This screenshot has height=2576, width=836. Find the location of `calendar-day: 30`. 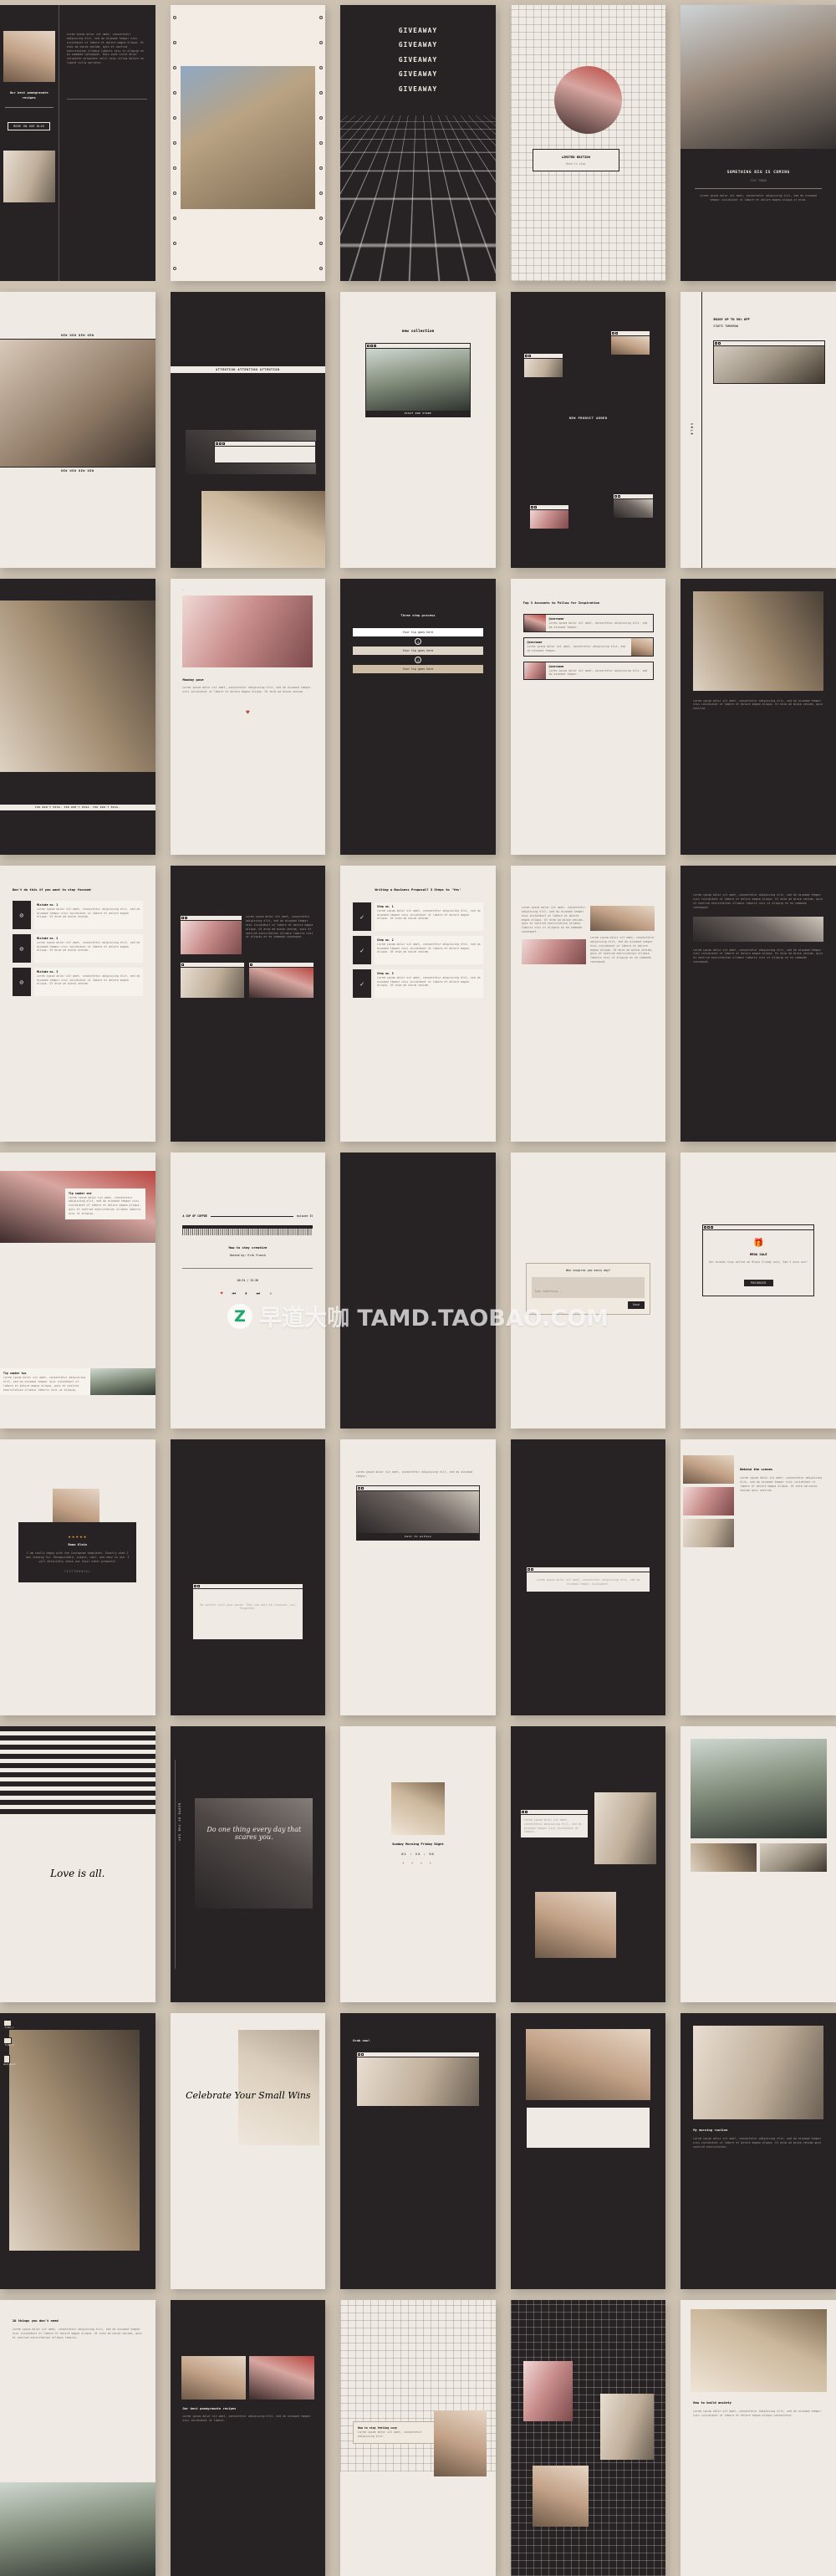

calendar-day: 30 is located at coordinates (555, 2143).